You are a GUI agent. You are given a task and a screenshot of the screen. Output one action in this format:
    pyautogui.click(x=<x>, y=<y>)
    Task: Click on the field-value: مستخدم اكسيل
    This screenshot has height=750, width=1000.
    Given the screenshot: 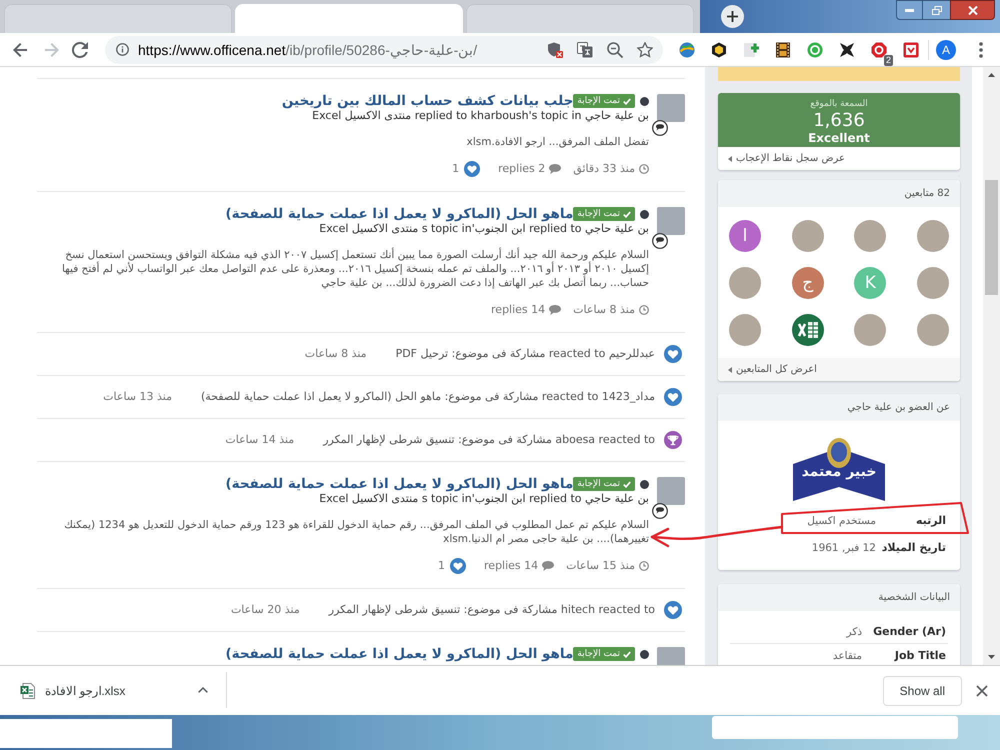 What is the action you would take?
    pyautogui.click(x=841, y=521)
    